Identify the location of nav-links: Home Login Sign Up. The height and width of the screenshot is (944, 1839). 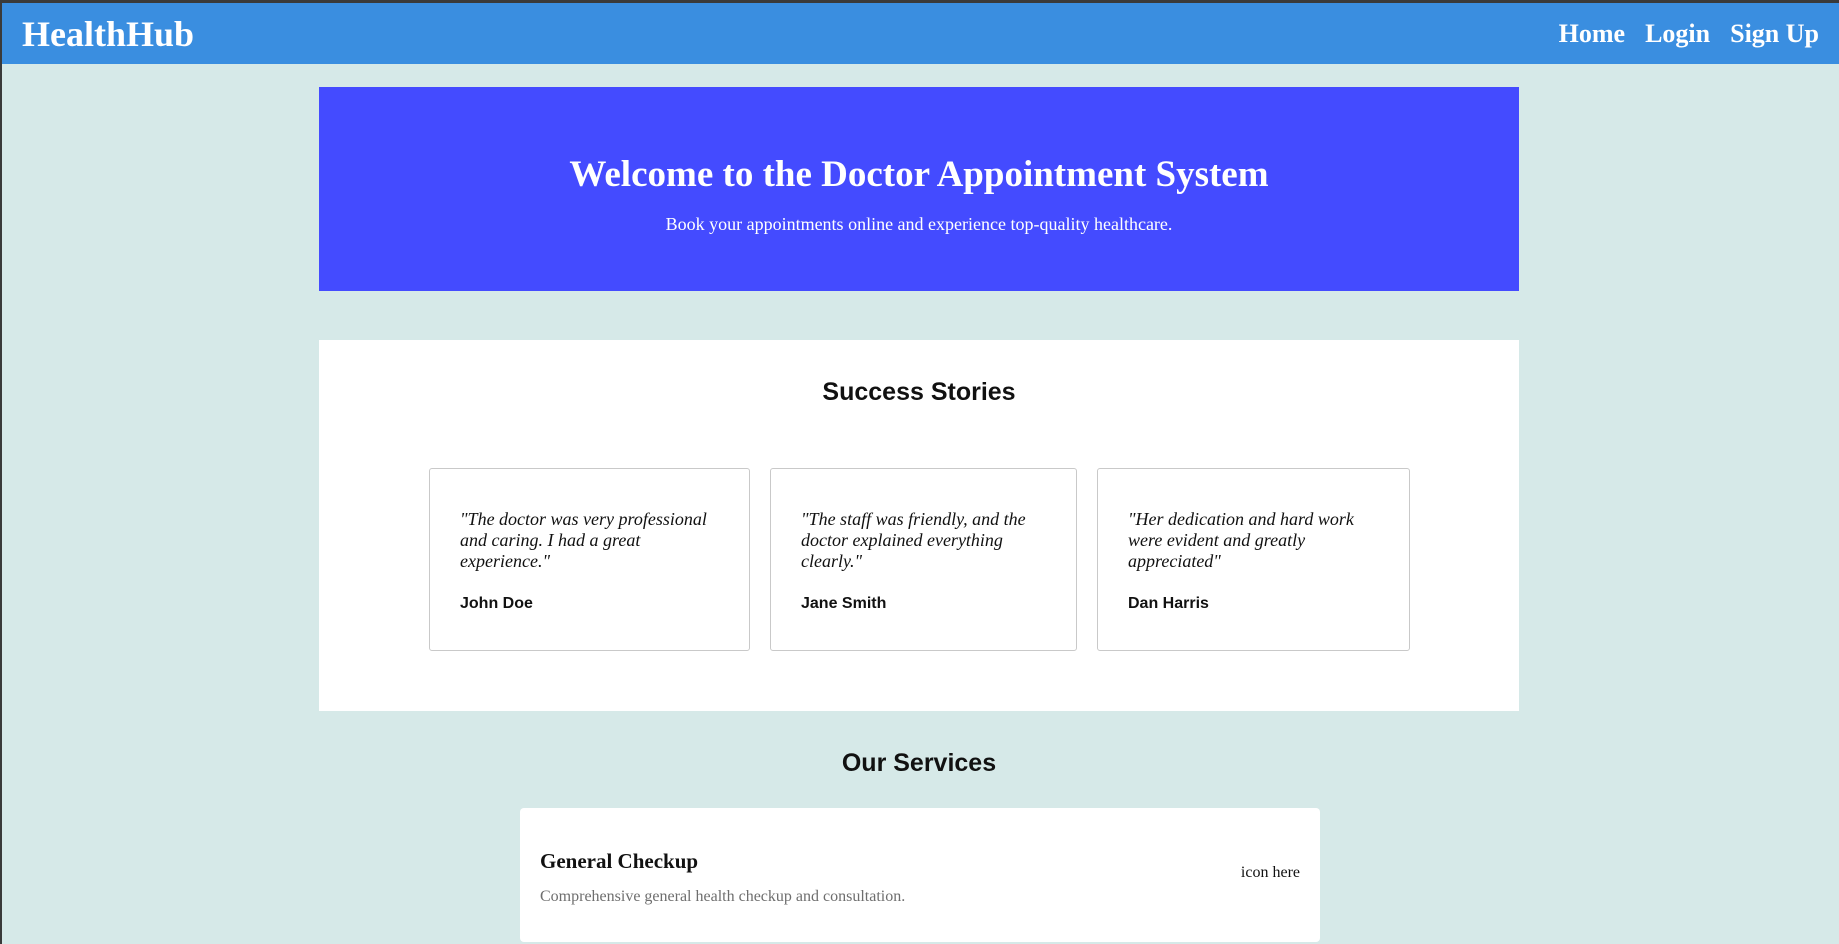
(1689, 34).